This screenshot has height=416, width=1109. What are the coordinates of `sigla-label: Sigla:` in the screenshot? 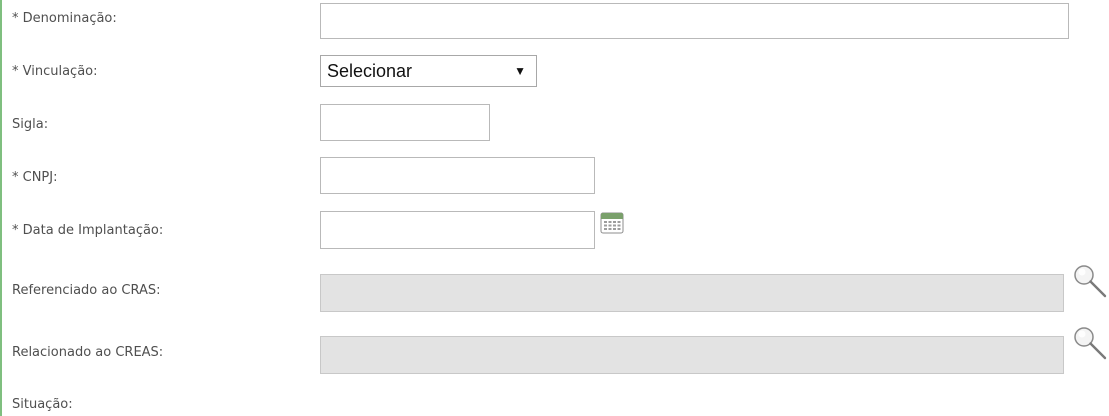 It's located at (30, 124).